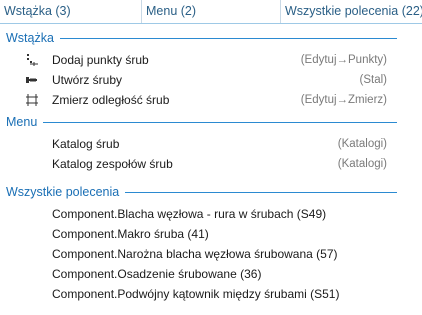 The width and height of the screenshot is (422, 315). Describe the element at coordinates (203, 100) in the screenshot. I see `list-item: Zmierz odległość śrub (Edytuj→Zmierz)` at that location.